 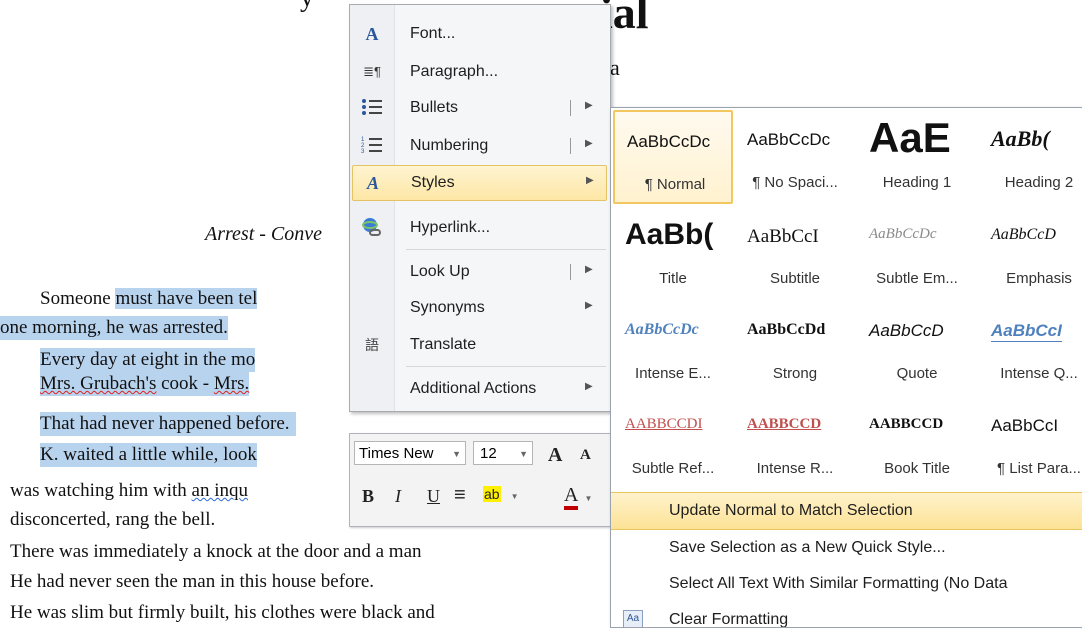 I want to click on style-name: Strong, so click(x=795, y=373).